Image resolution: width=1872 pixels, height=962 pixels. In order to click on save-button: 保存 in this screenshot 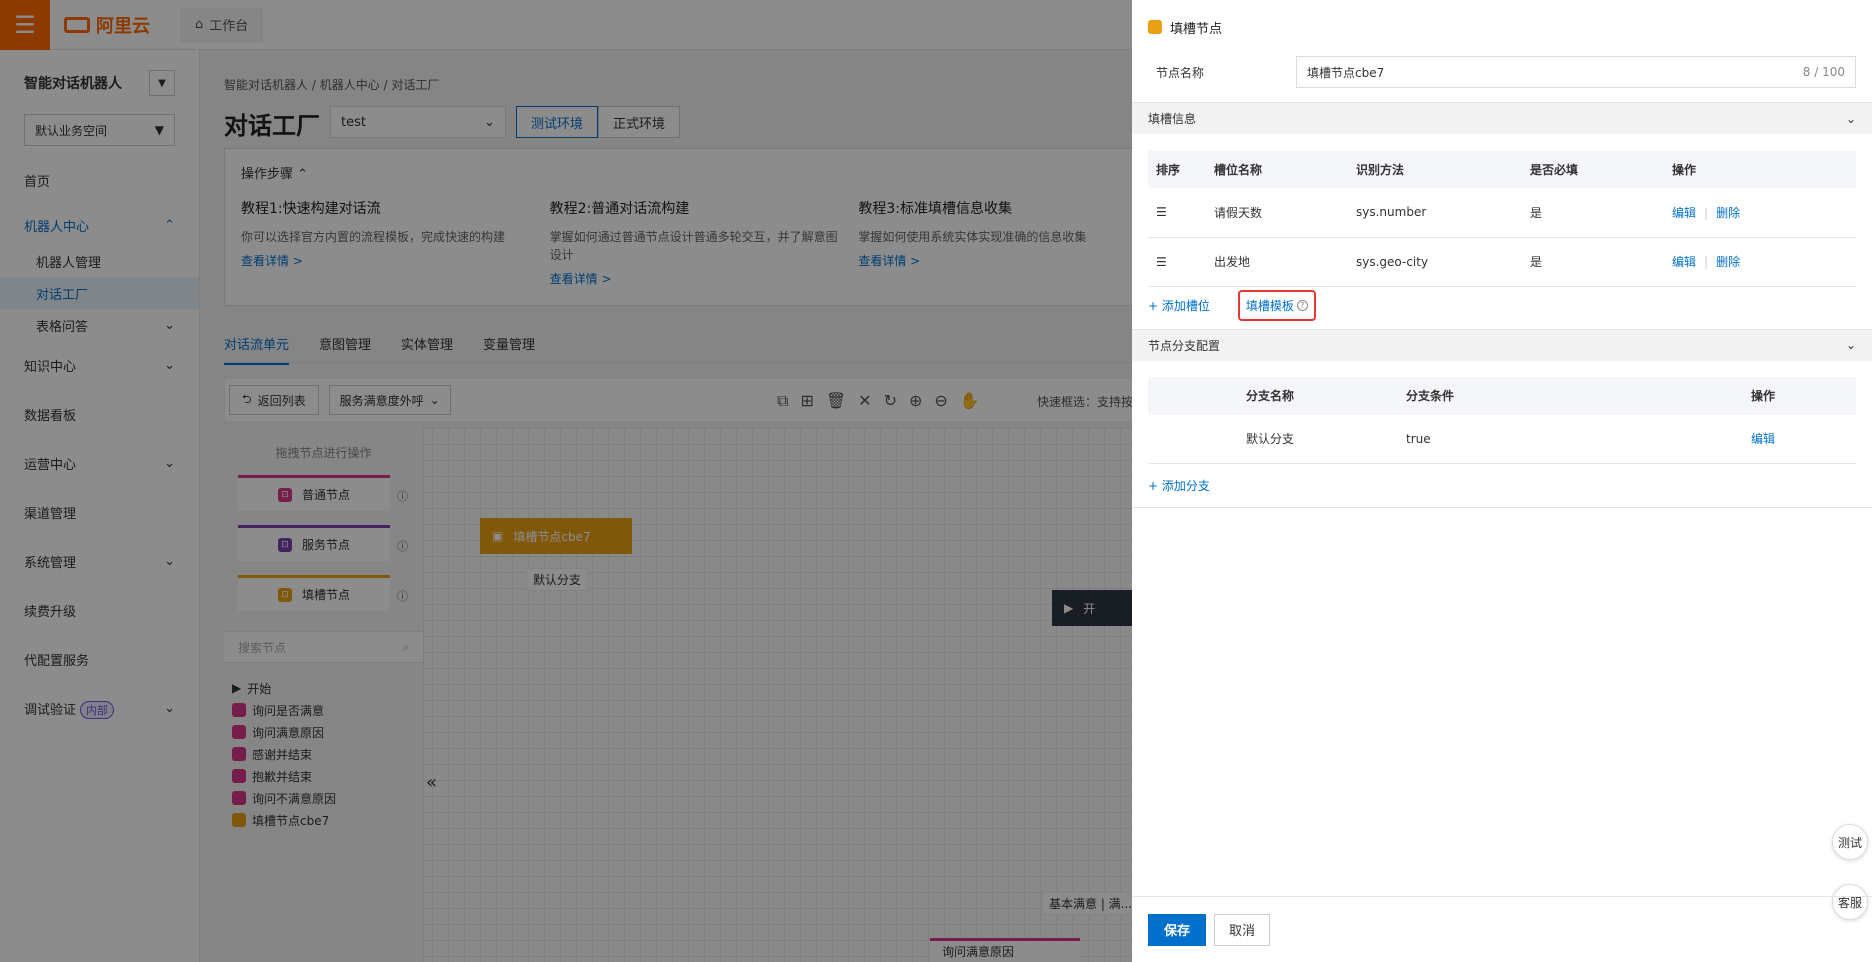, I will do `click(1177, 929)`.